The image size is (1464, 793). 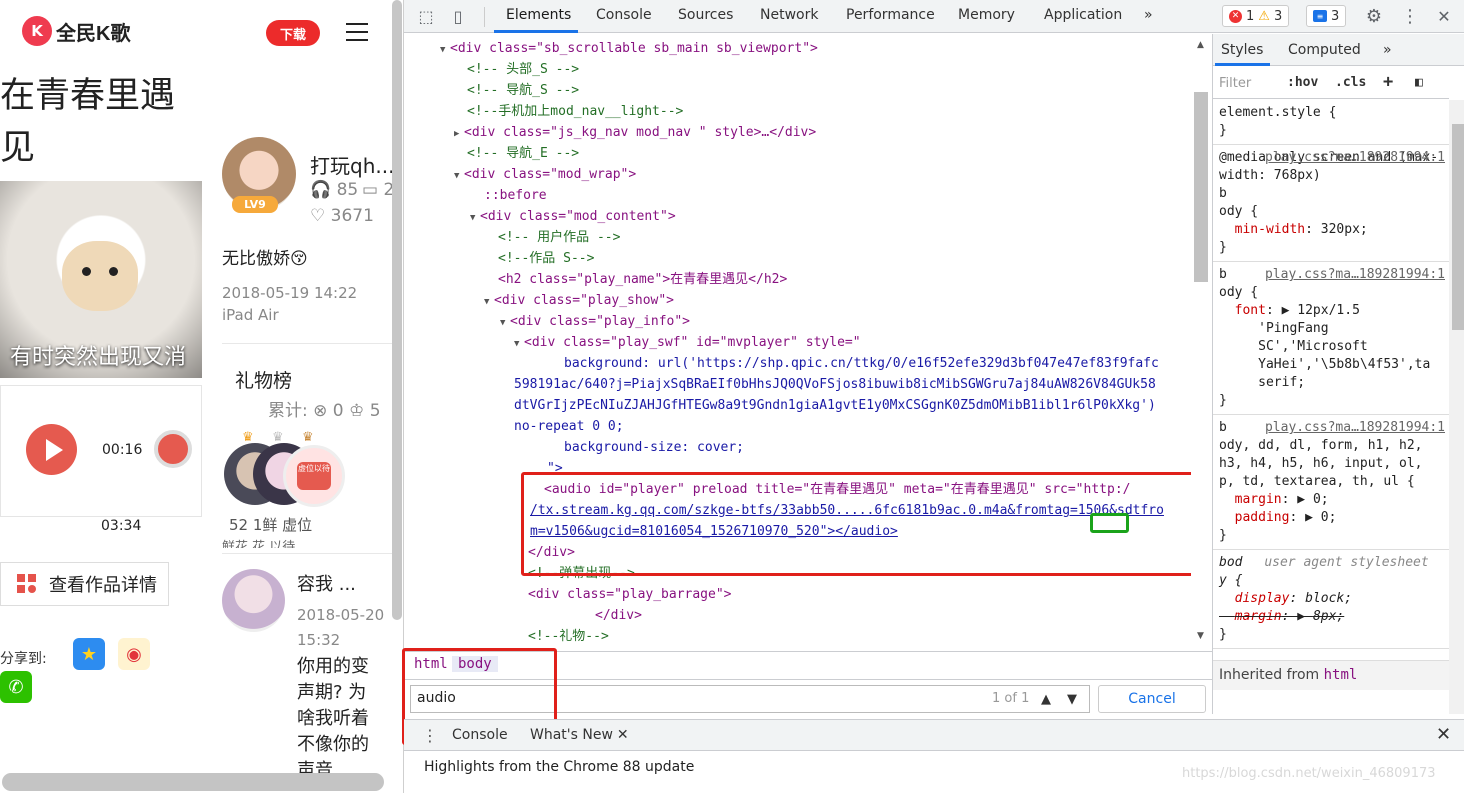 What do you see at coordinates (1331, 122) in the screenshot?
I see `element-style-rule: element.style {}` at bounding box center [1331, 122].